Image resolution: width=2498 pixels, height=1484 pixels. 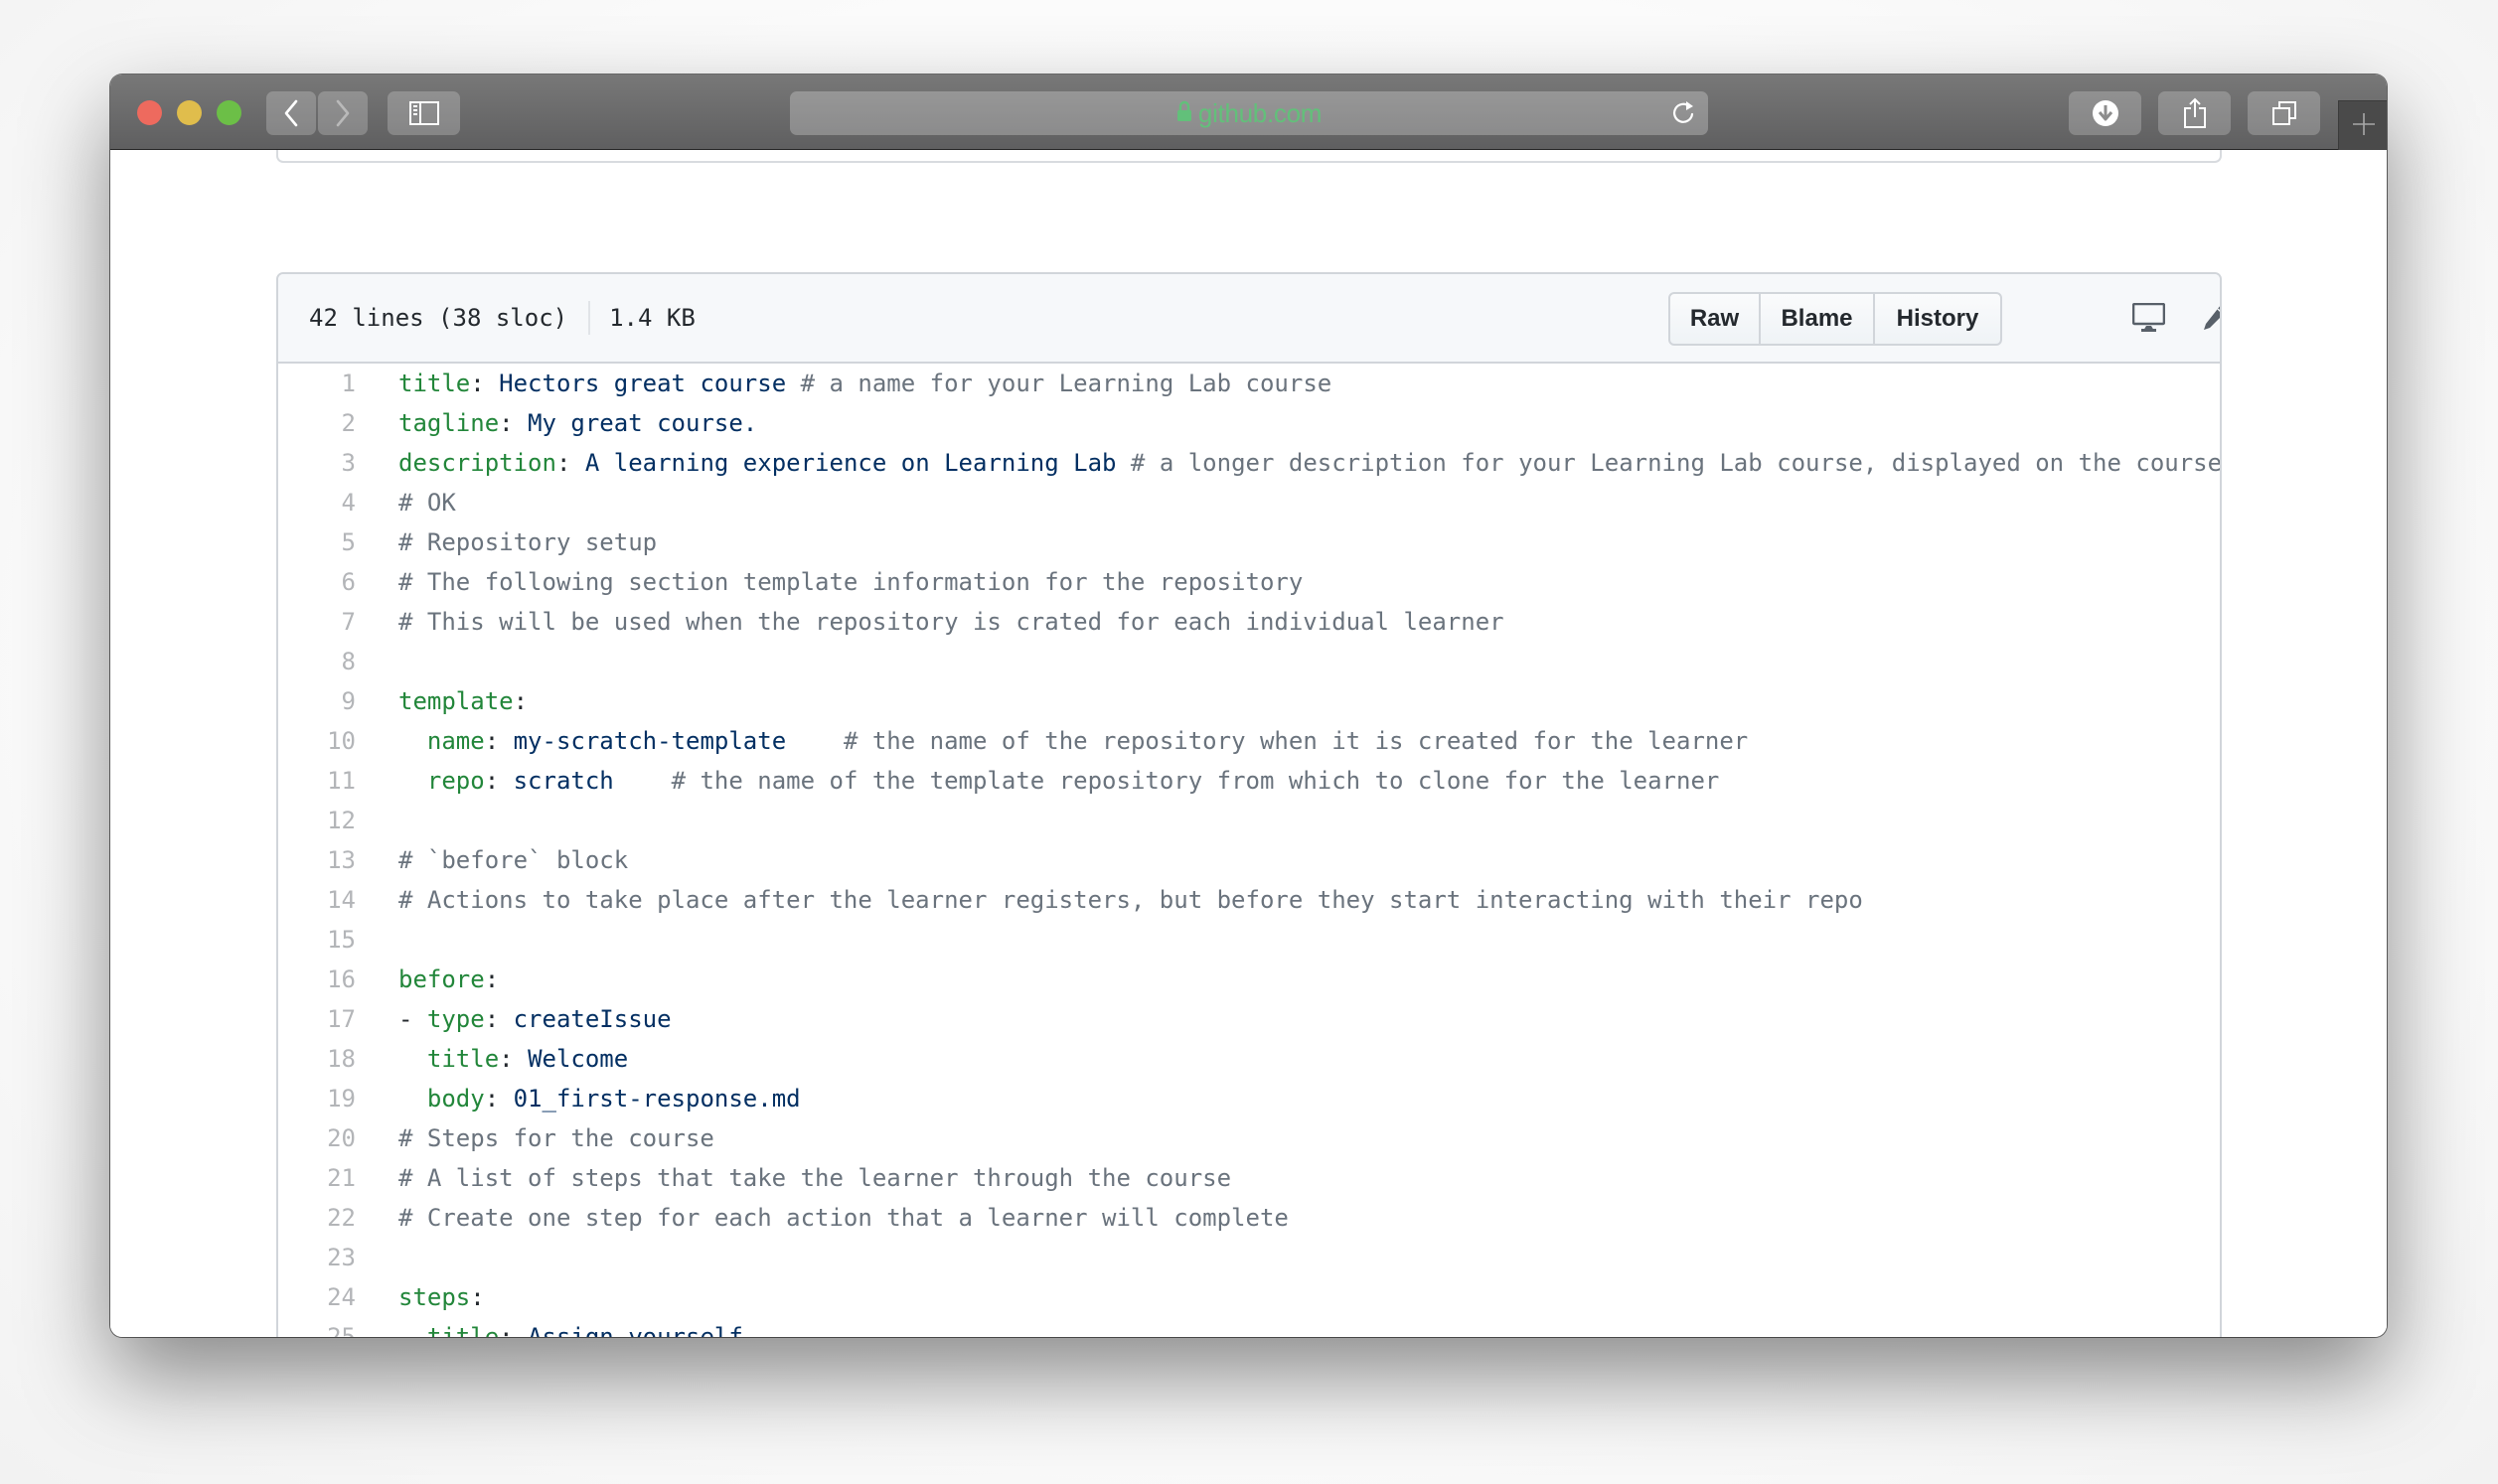 I want to click on line-number: 23, so click(x=317, y=1257).